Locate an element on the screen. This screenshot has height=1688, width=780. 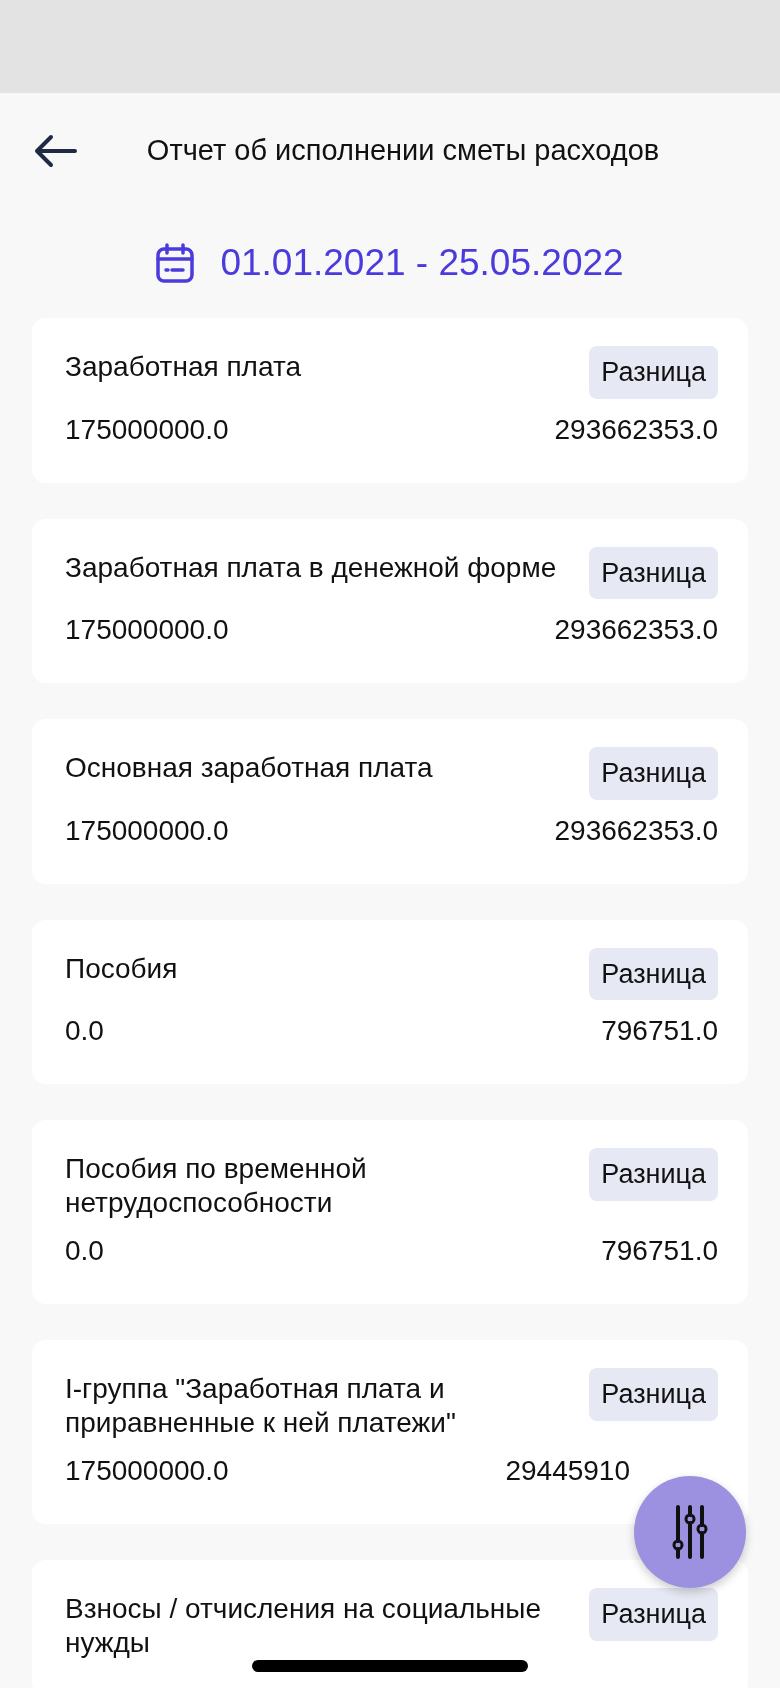
item-title: Взносы / отчисления на социальные нужды is located at coordinates (303, 1626).